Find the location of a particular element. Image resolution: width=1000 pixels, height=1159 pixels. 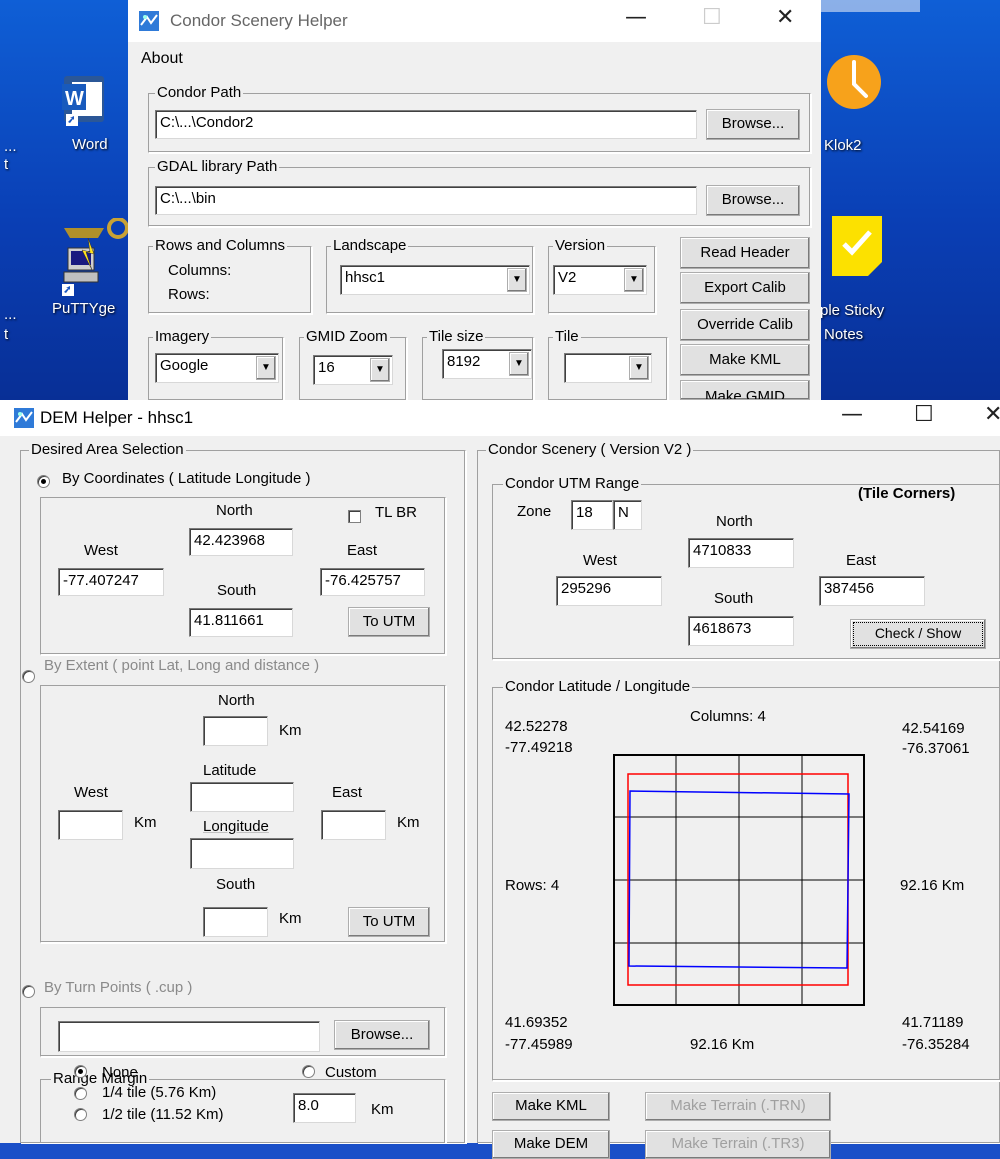

utm-north-label: North is located at coordinates (734, 521).